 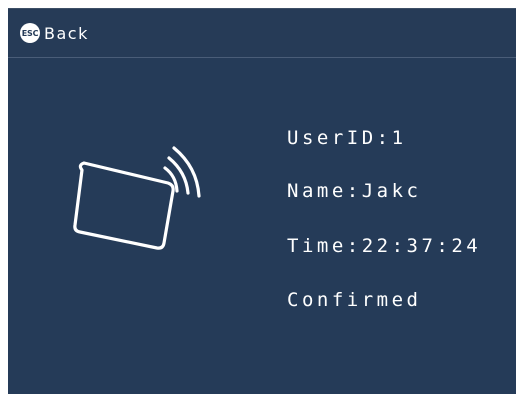 I want to click on time-text: Time:22:37:24, so click(x=384, y=246).